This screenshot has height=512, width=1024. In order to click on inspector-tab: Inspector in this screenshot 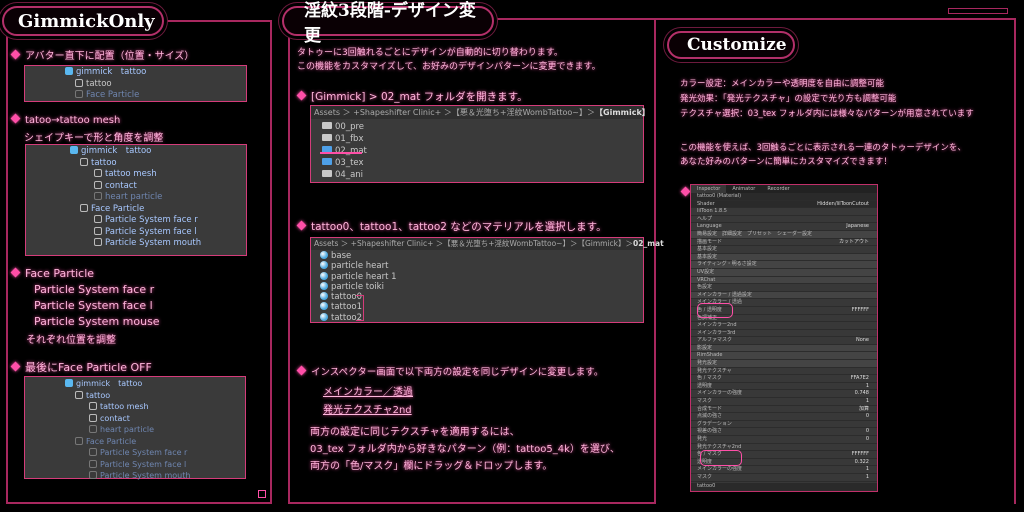, I will do `click(709, 189)`.